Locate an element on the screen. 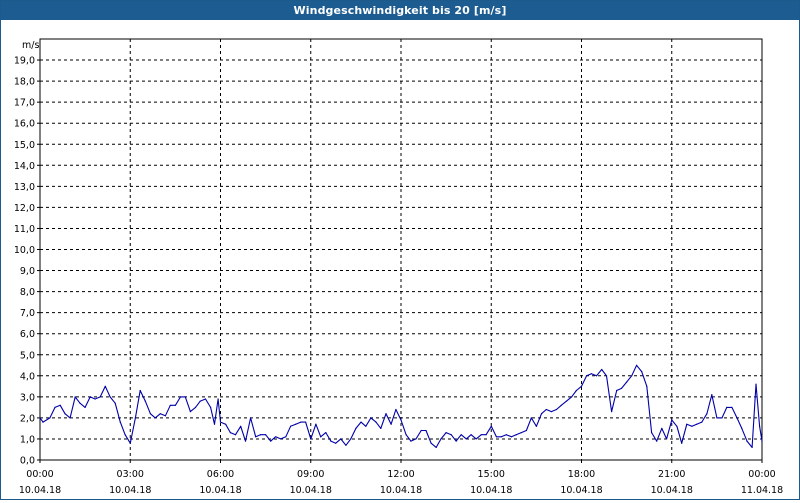 This screenshot has height=503, width=800. y-tick-label: 18,0 is located at coordinates (24, 82).